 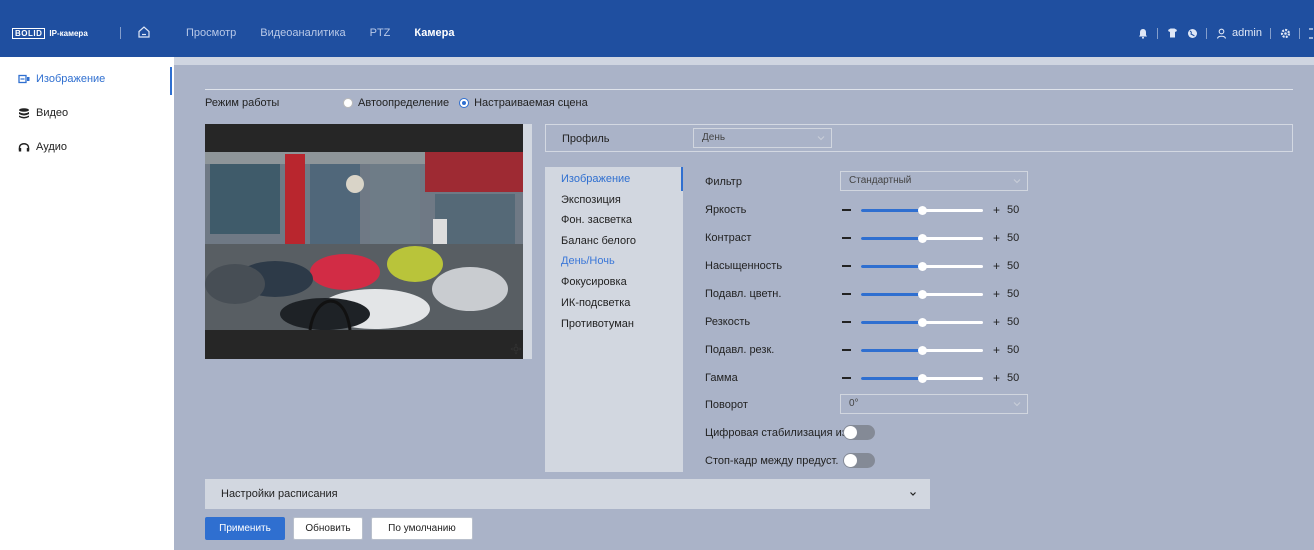 I want to click on preset-freeze-toggle, so click(x=859, y=460).